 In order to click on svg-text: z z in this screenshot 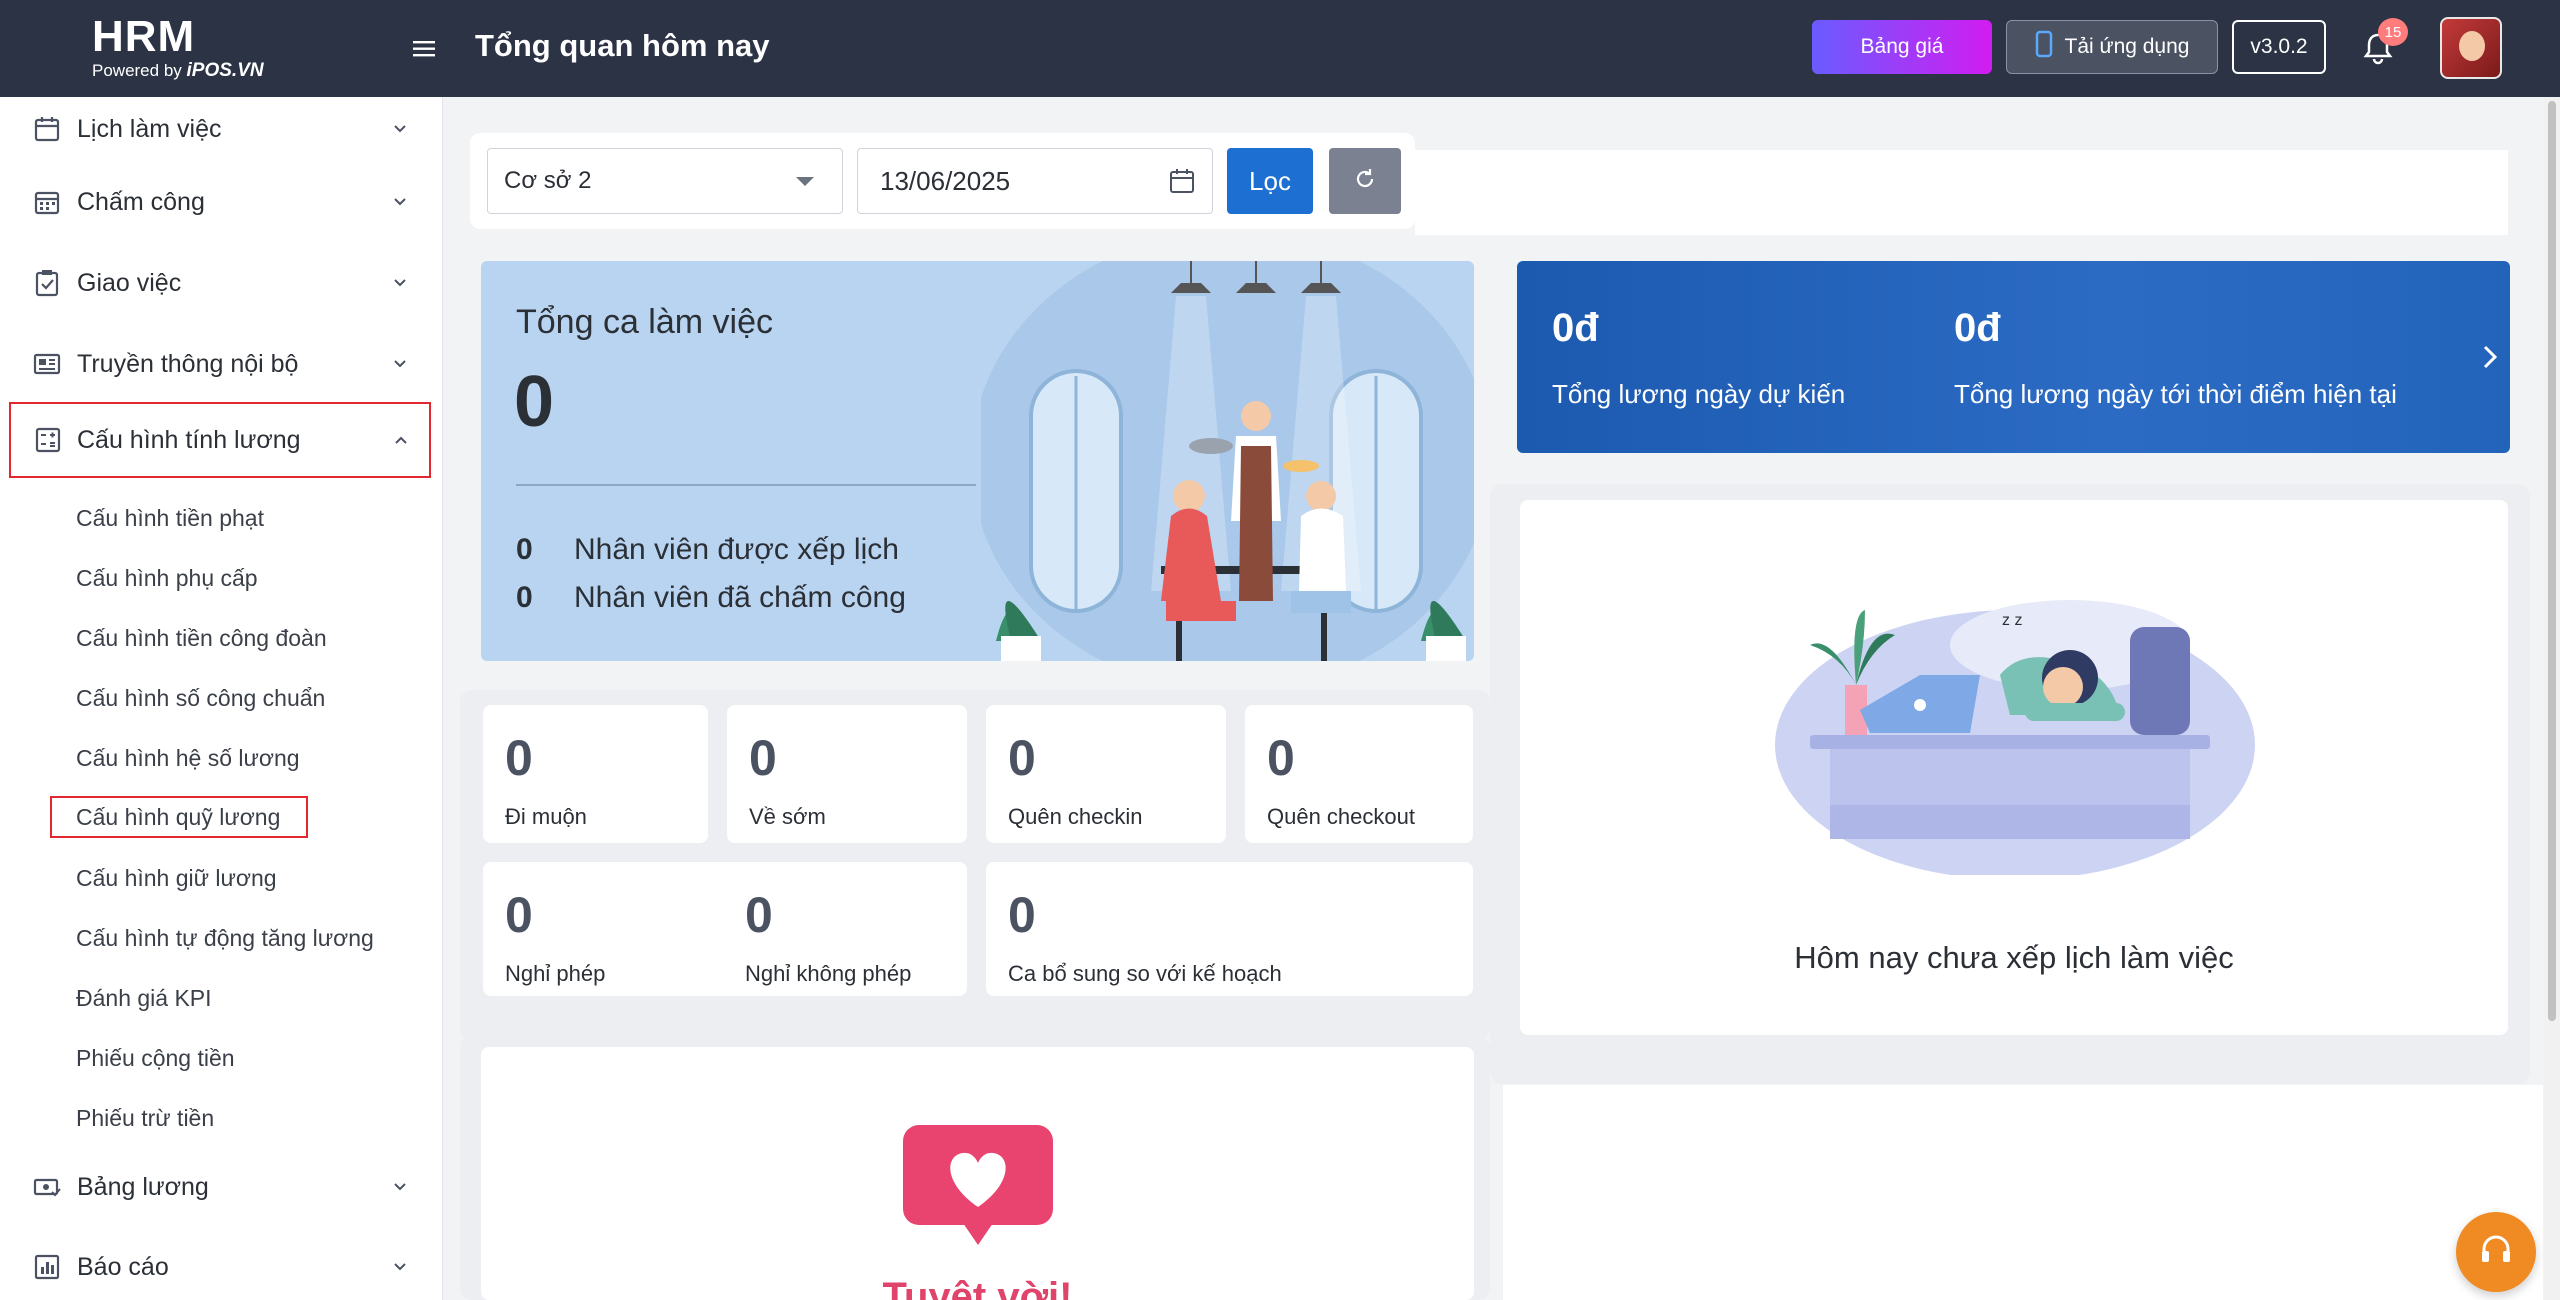, I will do `click(2012, 620)`.